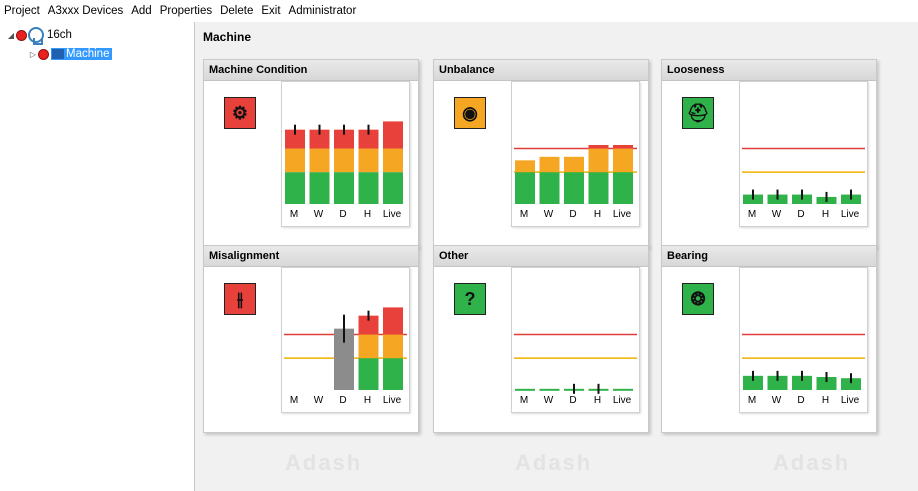 The width and height of the screenshot is (918, 491). What do you see at coordinates (58, 54) in the screenshot?
I see `machine-icon` at bounding box center [58, 54].